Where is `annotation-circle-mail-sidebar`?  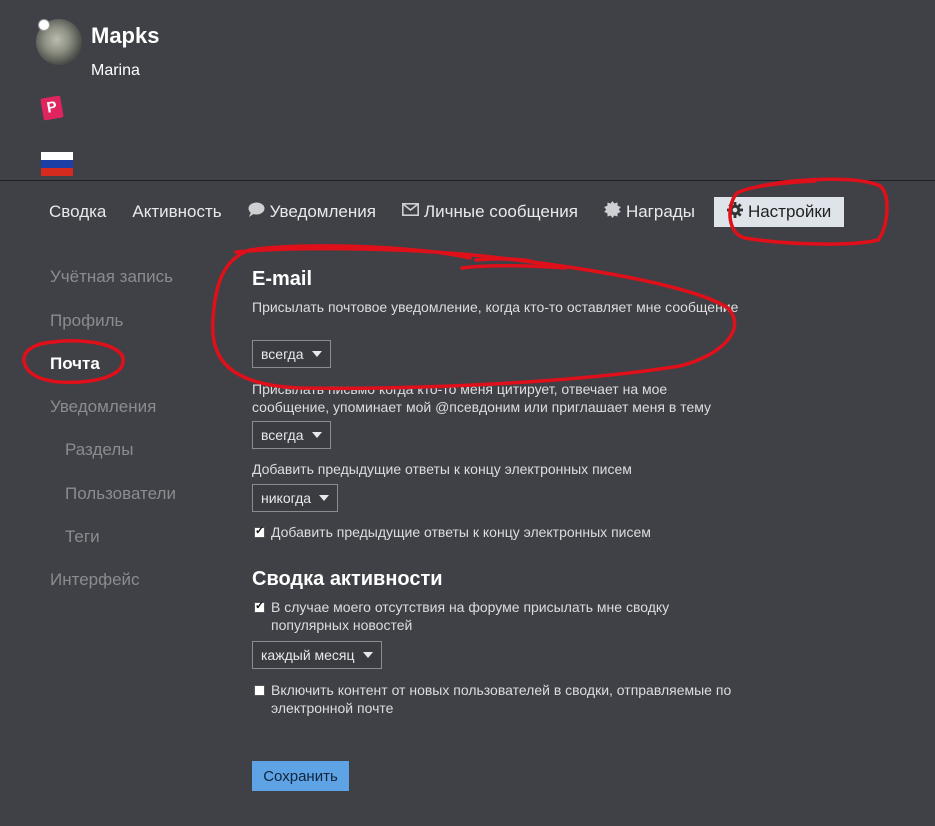
annotation-circle-mail-sidebar is located at coordinates (73, 362).